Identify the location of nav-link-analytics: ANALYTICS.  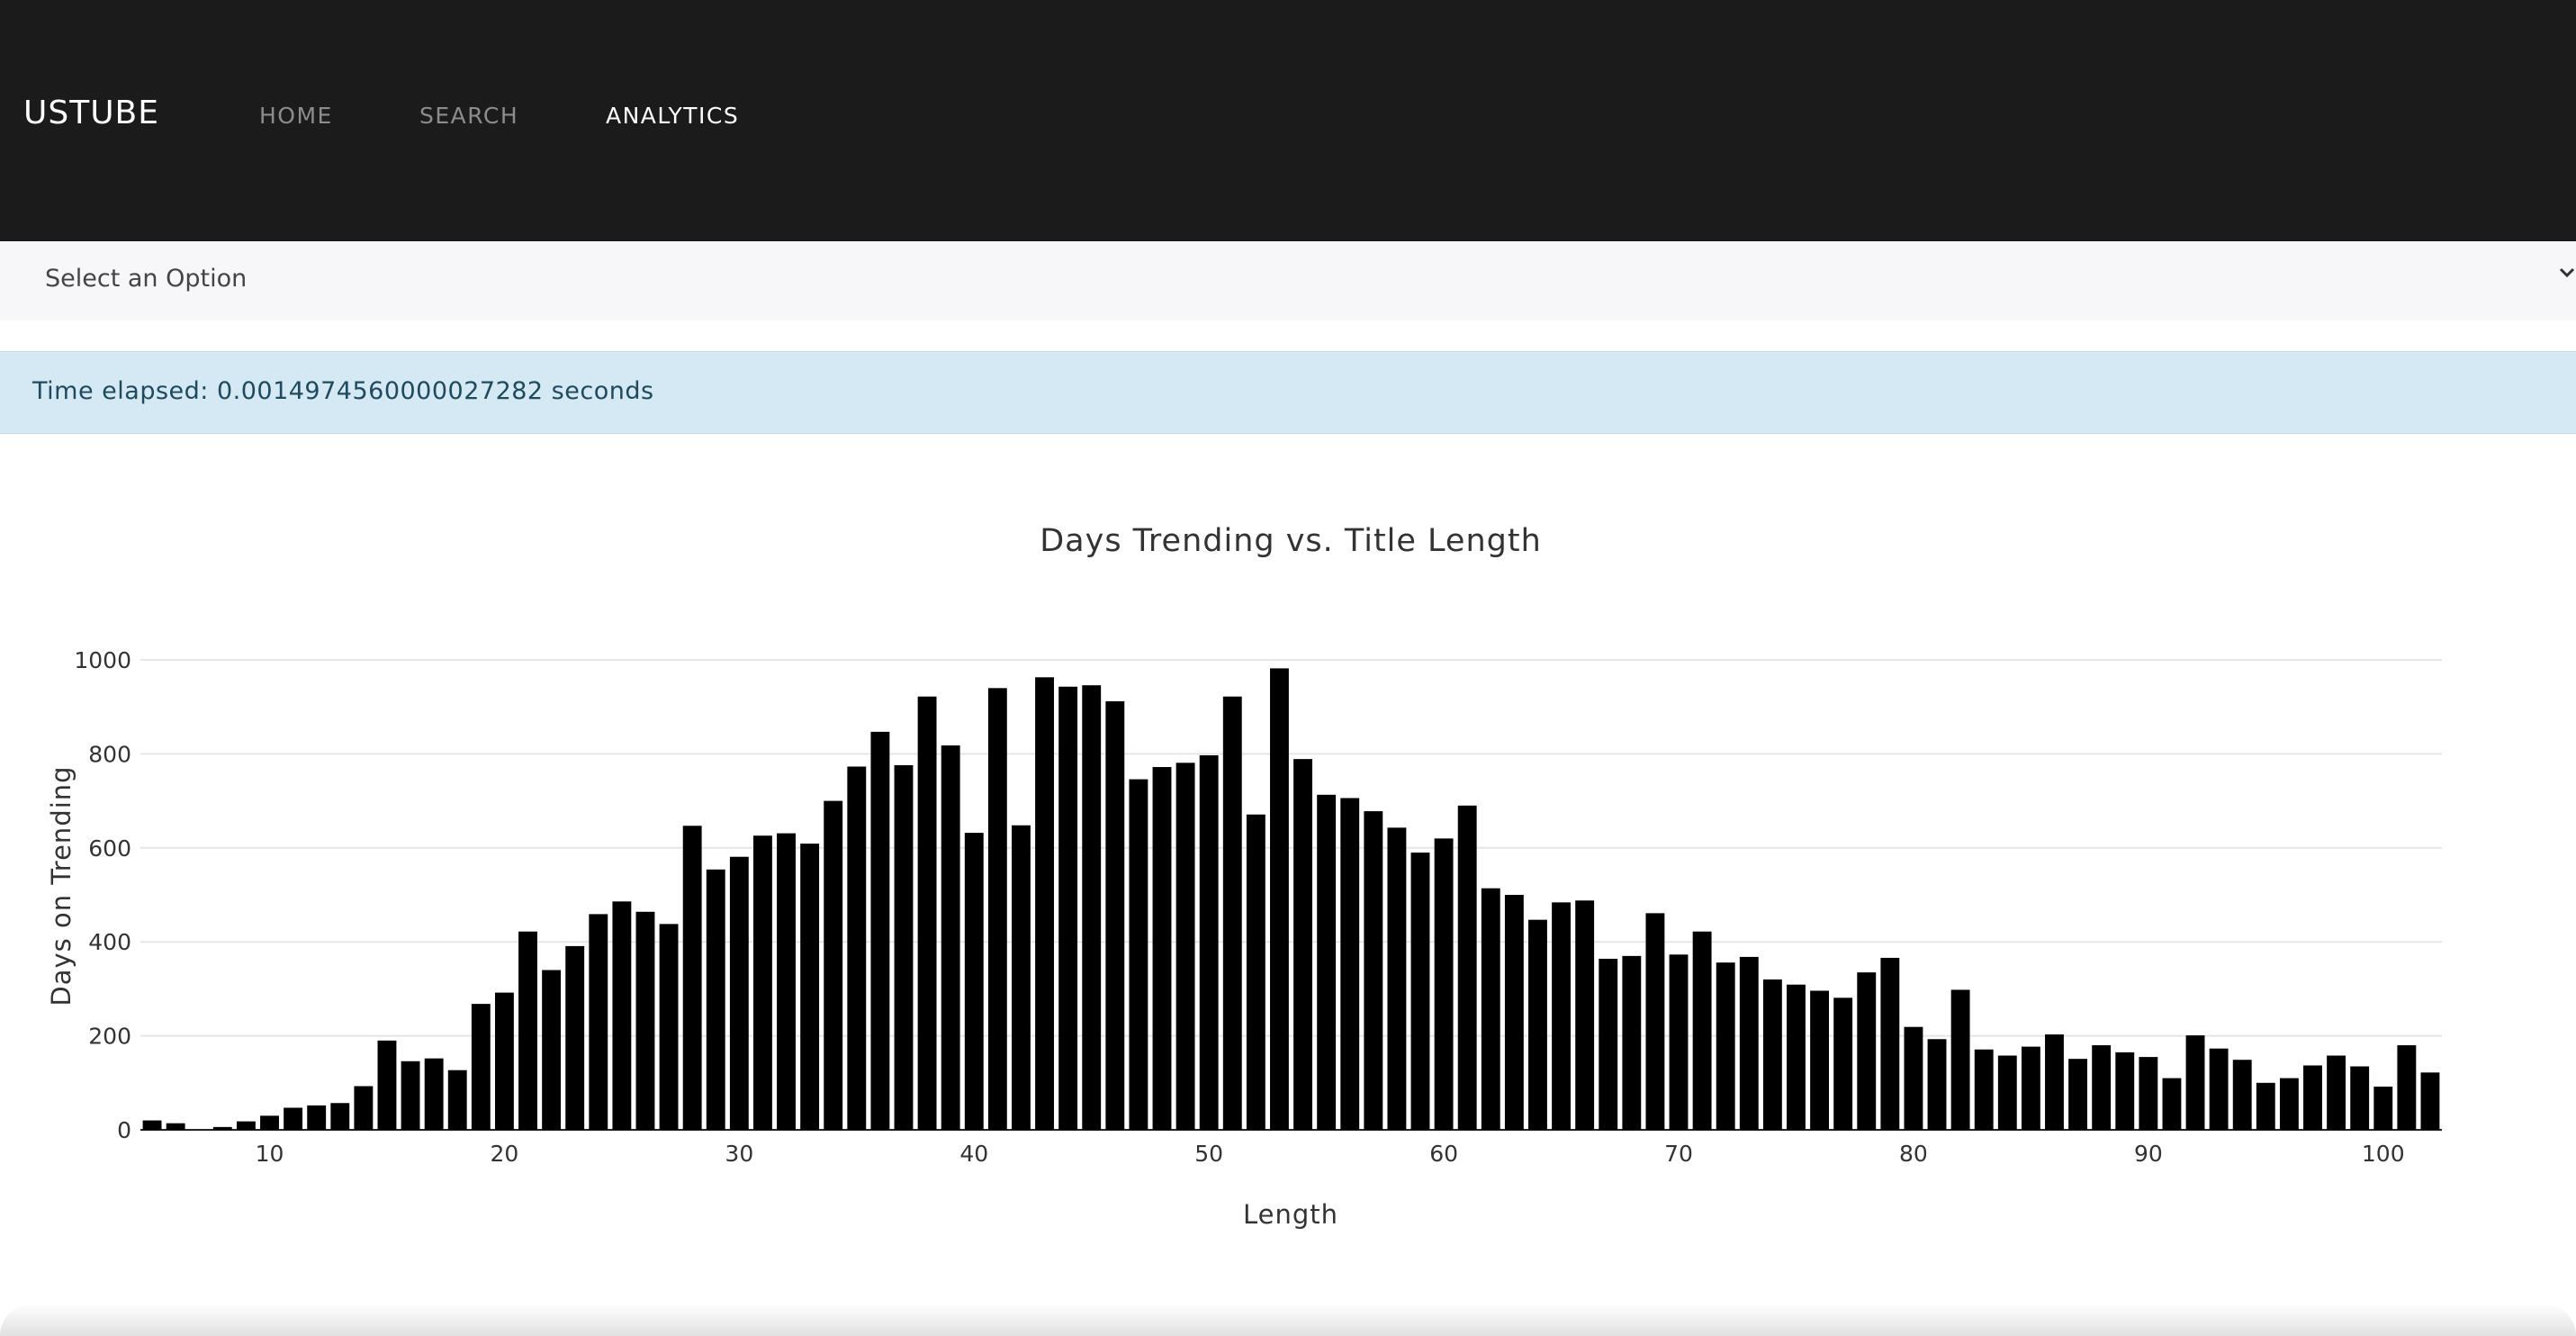
(672, 116).